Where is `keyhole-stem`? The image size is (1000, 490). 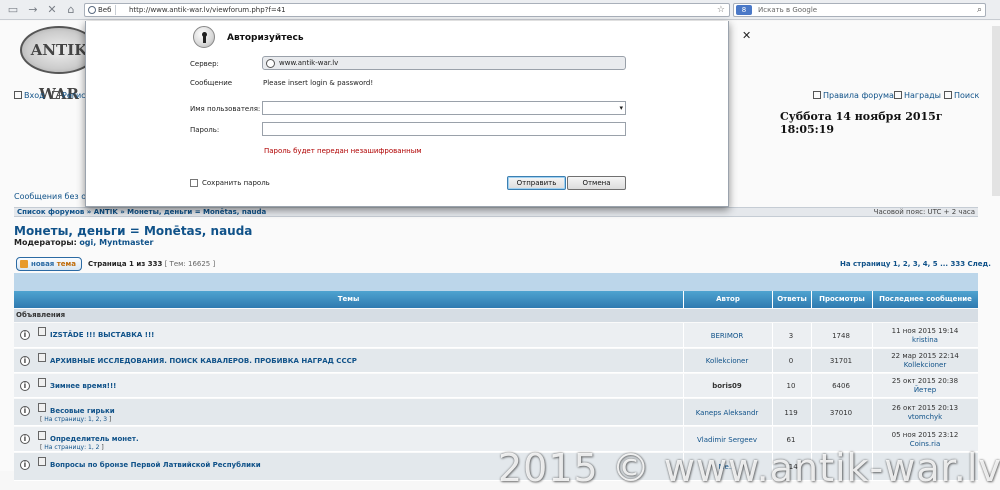 keyhole-stem is located at coordinates (204, 39).